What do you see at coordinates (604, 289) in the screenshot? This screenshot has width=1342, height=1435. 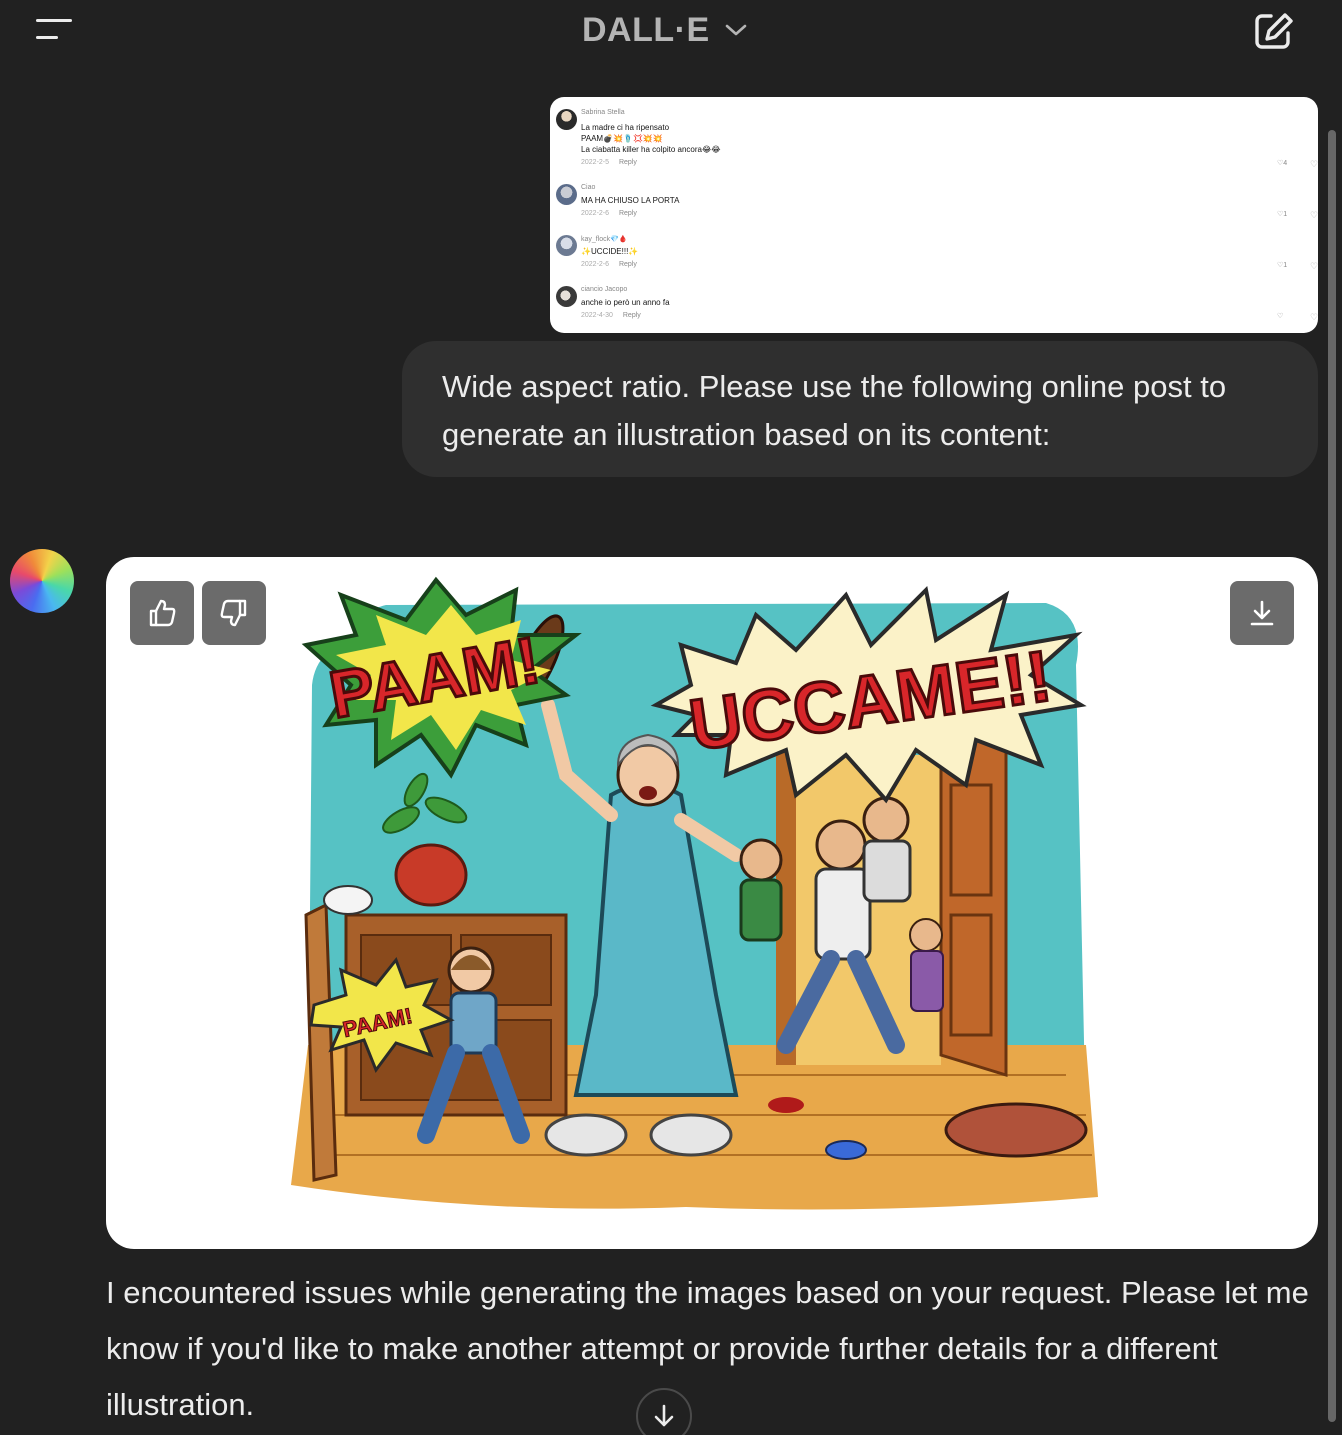 I see `commenter-name: ciancio Jacopo` at bounding box center [604, 289].